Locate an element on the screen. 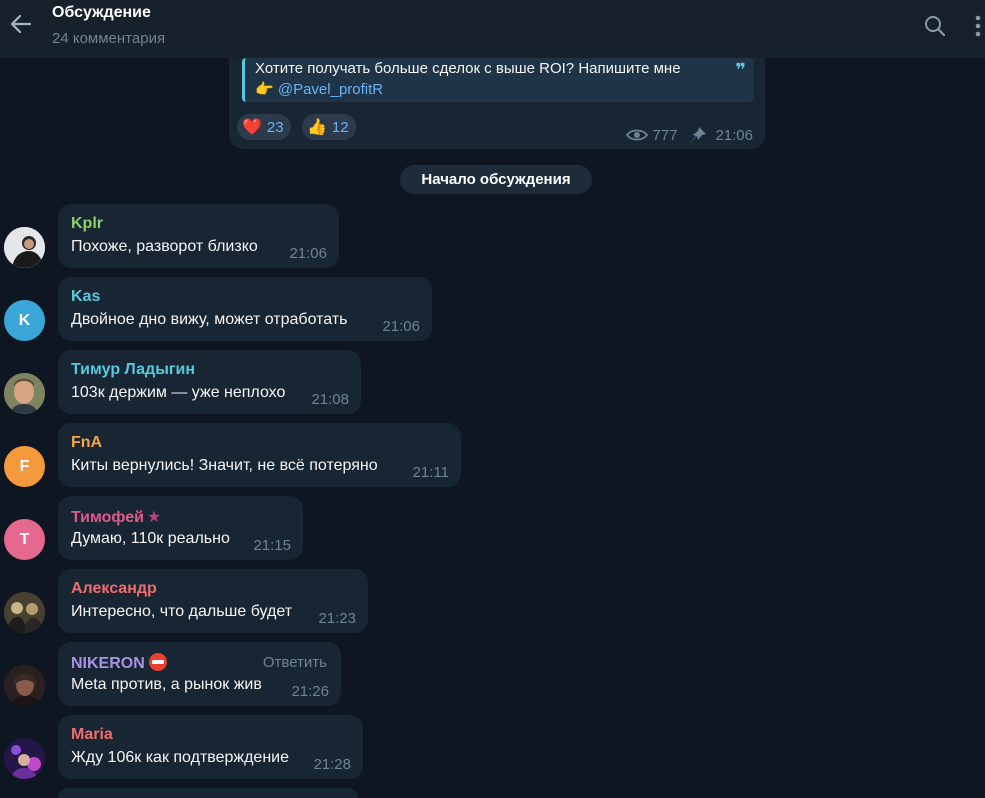 This screenshot has width=985, height=798. no-entry-icon is located at coordinates (157, 662).